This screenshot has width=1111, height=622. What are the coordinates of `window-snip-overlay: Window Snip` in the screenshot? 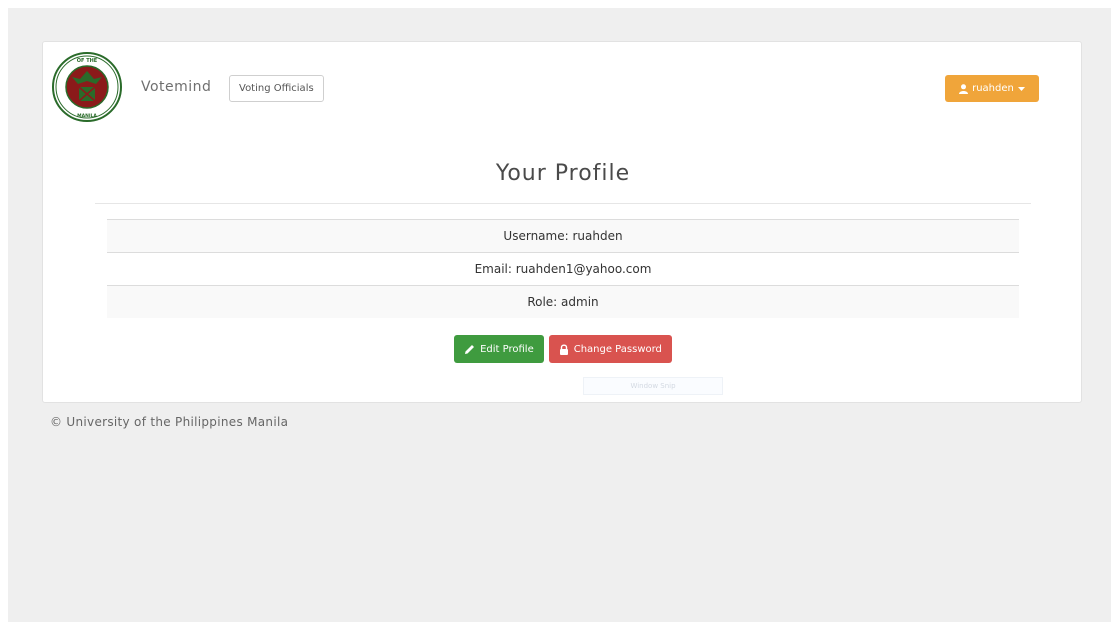 It's located at (653, 386).